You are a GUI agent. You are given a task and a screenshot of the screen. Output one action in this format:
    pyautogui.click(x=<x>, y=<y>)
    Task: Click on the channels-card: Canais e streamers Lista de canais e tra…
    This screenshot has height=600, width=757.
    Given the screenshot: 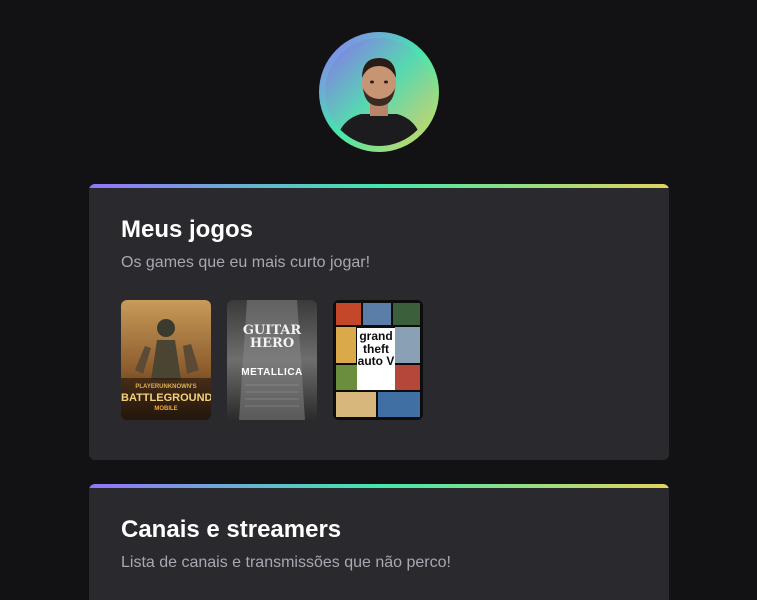 What is the action you would take?
    pyautogui.click(x=379, y=542)
    